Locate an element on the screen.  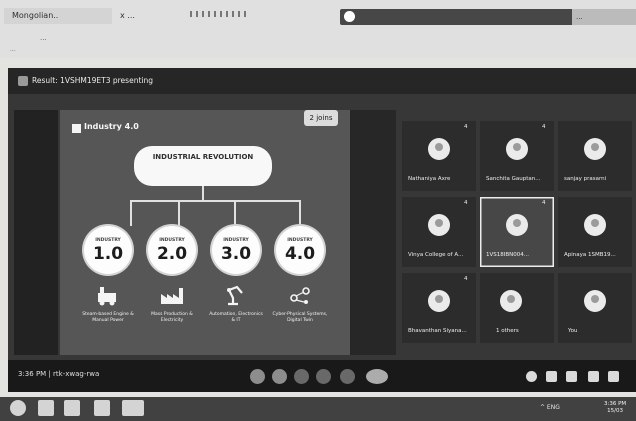
participant-name: Nathaniya Axre is located at coordinates (429, 179).